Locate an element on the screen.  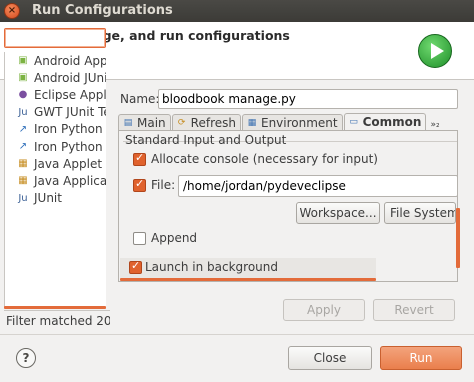
filter-status: Filter matched 20 of 20 items is located at coordinates (57, 320).